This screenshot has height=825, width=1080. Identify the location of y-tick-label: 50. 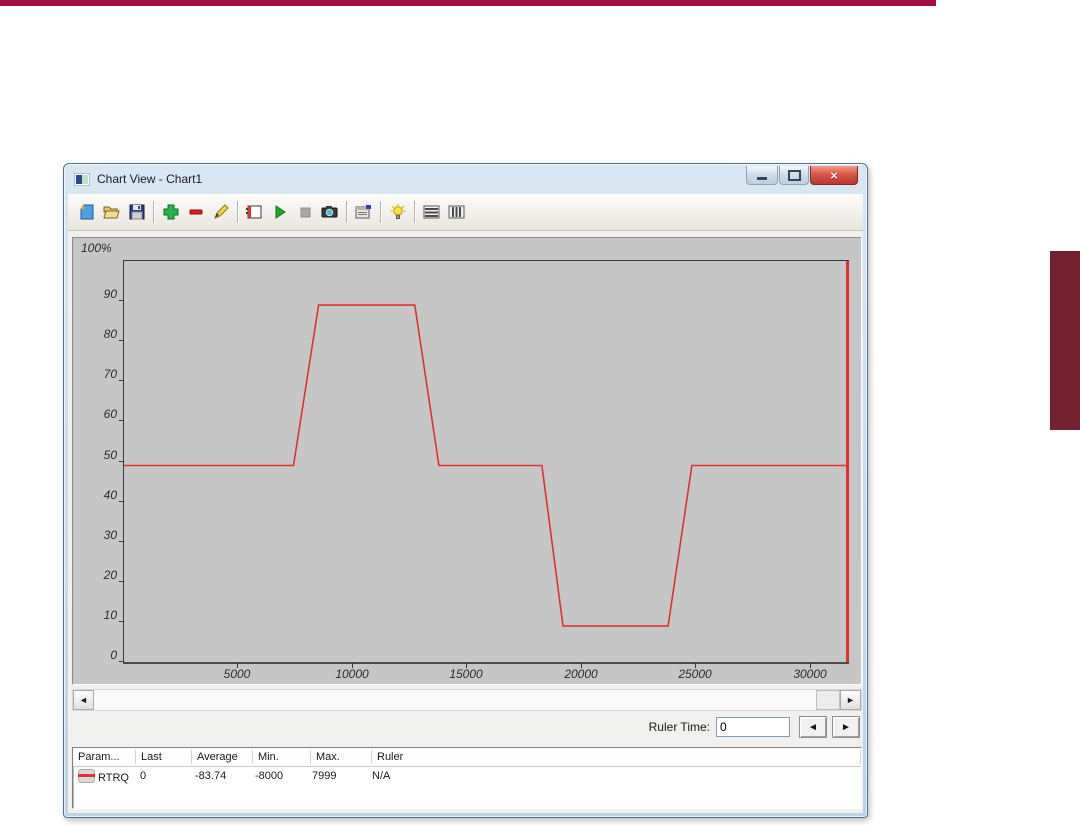
(110, 455).